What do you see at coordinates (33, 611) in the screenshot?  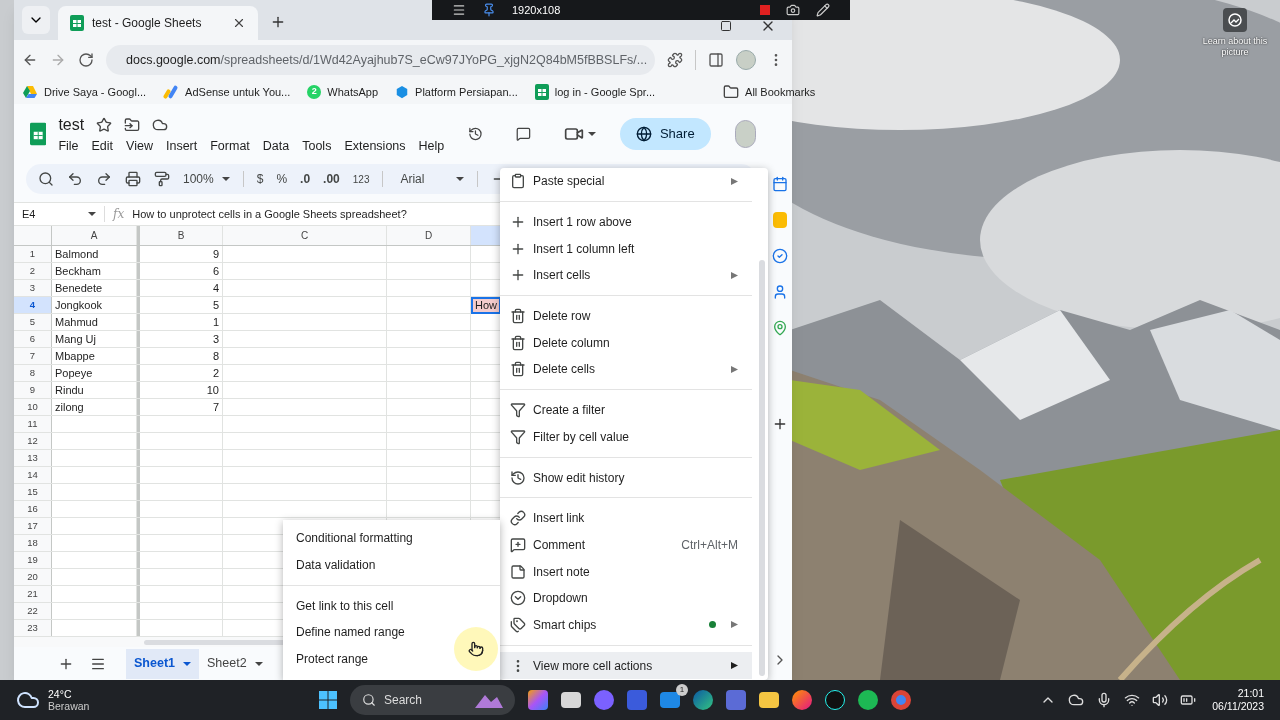 I see `row-header: 22` at bounding box center [33, 611].